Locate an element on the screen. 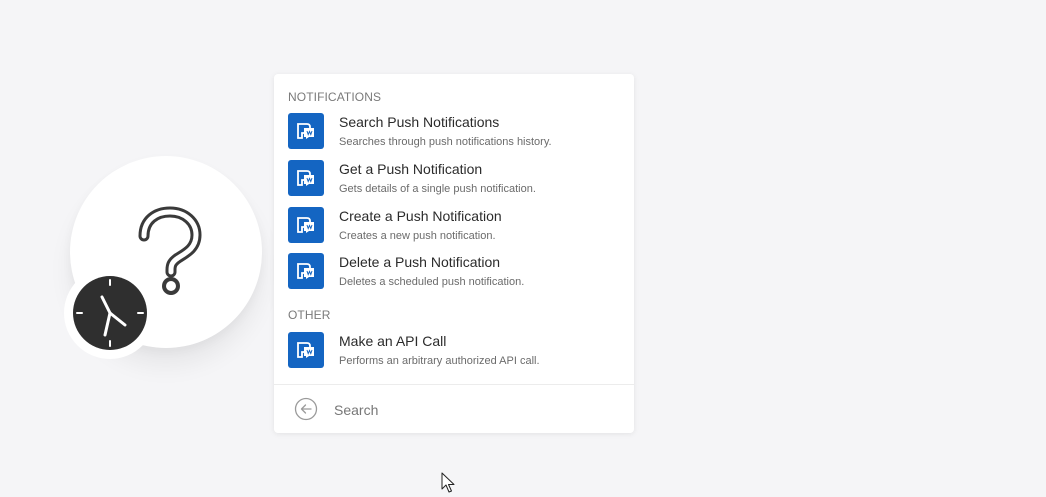 The width and height of the screenshot is (1046, 497). section-header-notifications: NOTIFICATIONS is located at coordinates (335, 97).